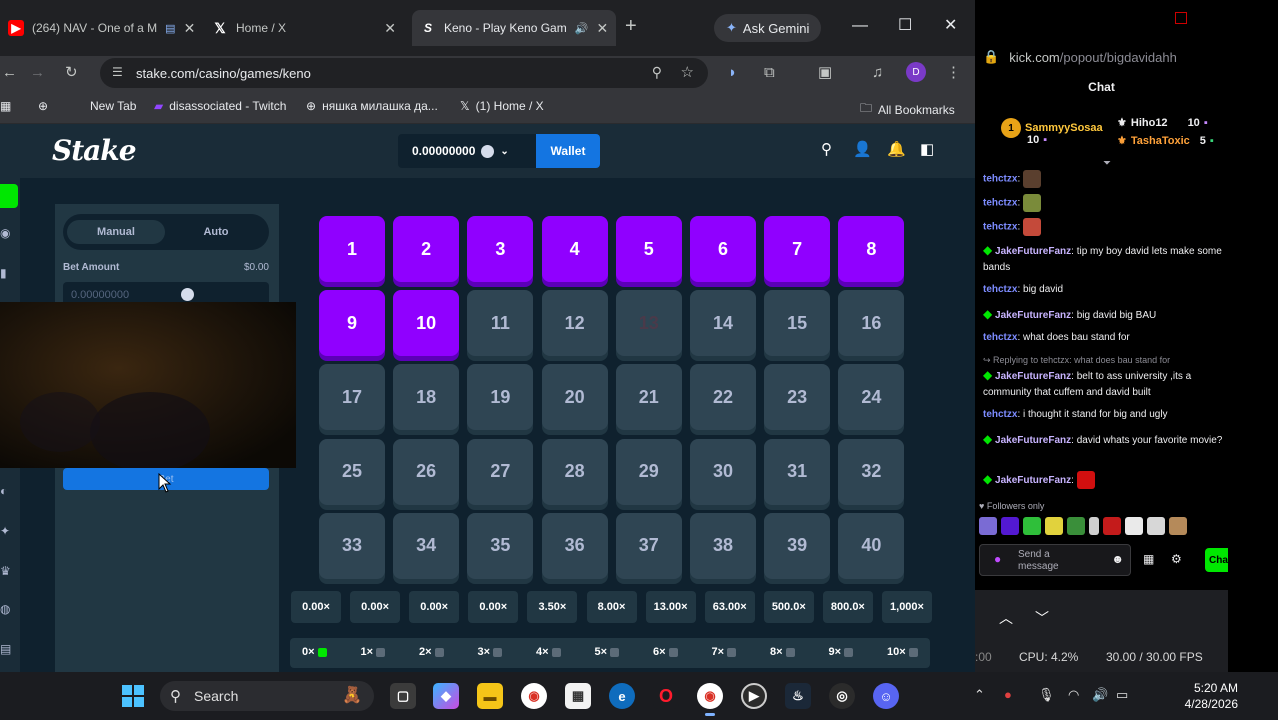 Image resolution: width=1278 pixels, height=720 pixels. What do you see at coordinates (797, 397) in the screenshot?
I see `keno-tile-23: 23` at bounding box center [797, 397].